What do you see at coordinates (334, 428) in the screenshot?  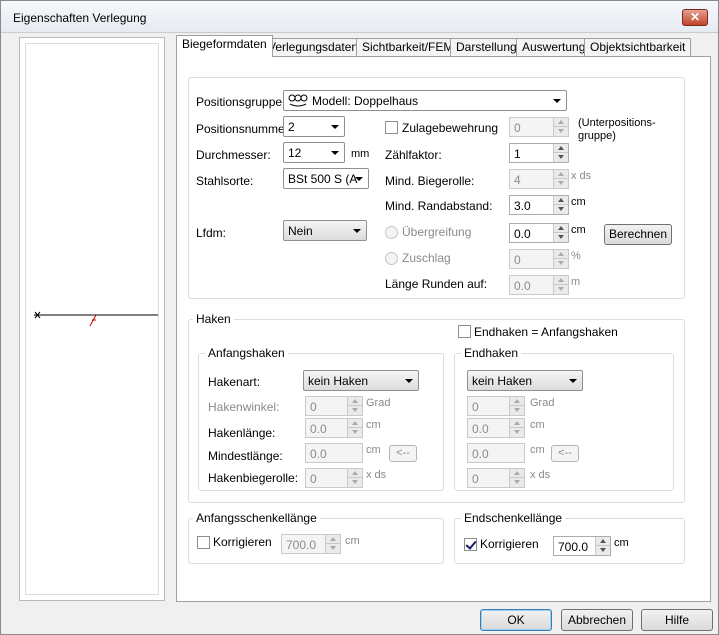 I see `anfang-hakenlaenge-spinner: 0.0` at bounding box center [334, 428].